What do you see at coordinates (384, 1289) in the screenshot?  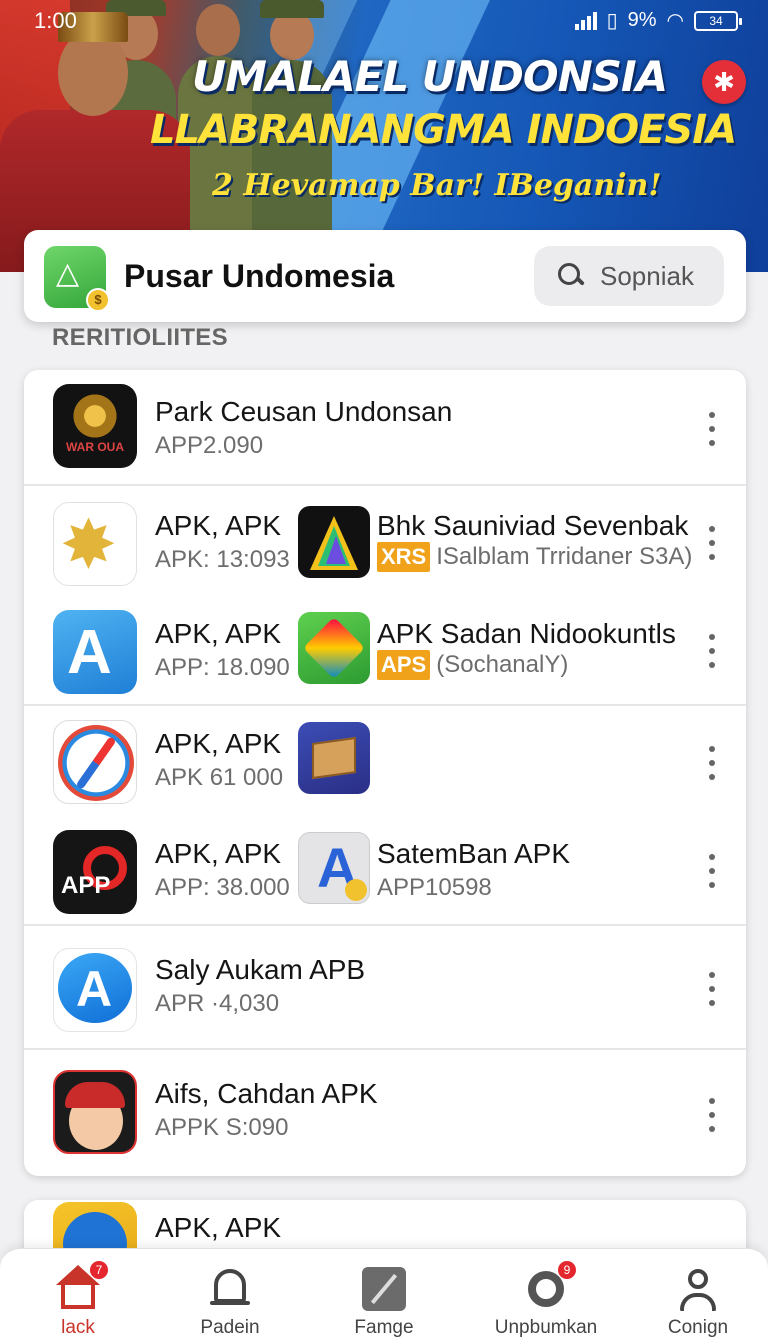 I see `tile-icon` at bounding box center [384, 1289].